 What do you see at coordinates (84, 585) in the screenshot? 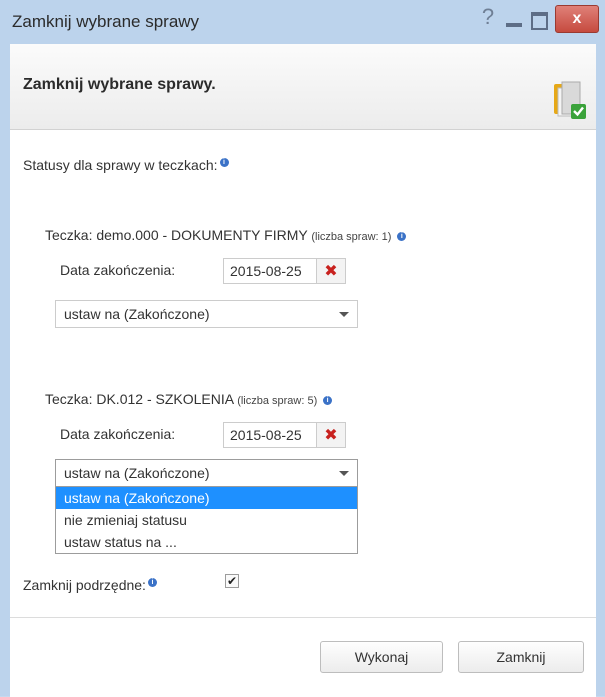
I see `close-children-text: Zamknij podrzędne:` at bounding box center [84, 585].